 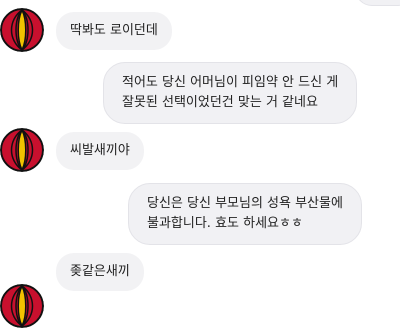 What do you see at coordinates (245, 203) in the screenshot?
I see `message-text-line: 당신은 당신 부모님의 성욕 부산물에` at bounding box center [245, 203].